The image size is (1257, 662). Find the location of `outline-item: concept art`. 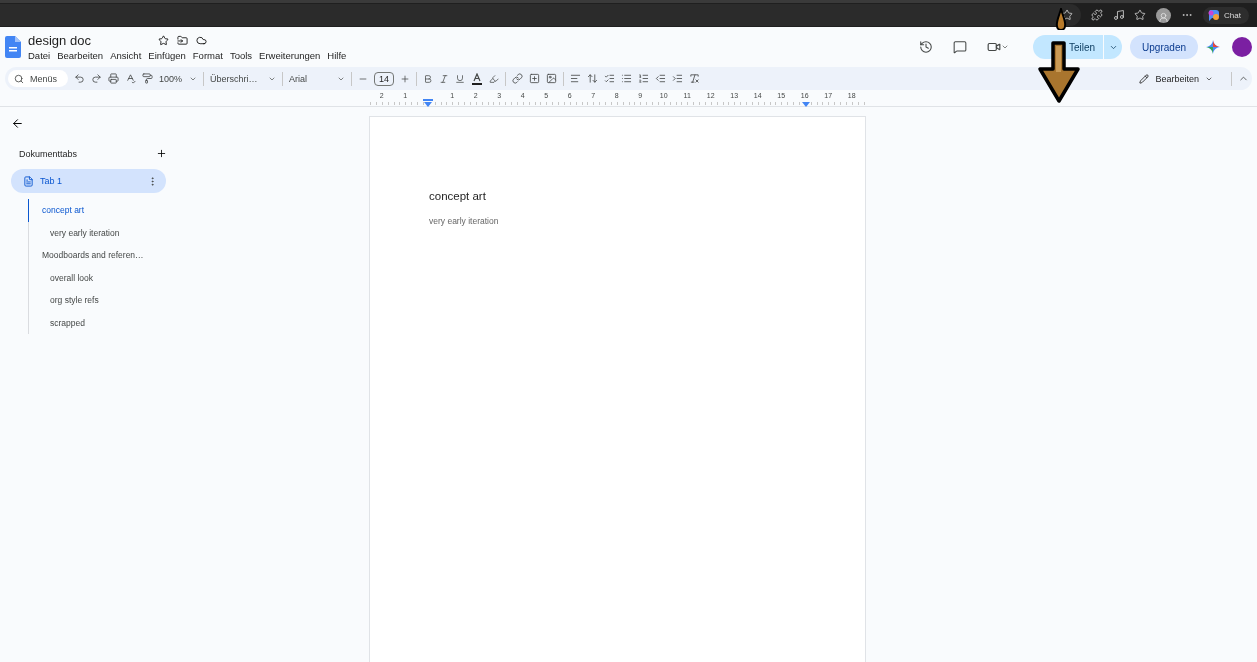

outline-item: concept art is located at coordinates (111, 210).